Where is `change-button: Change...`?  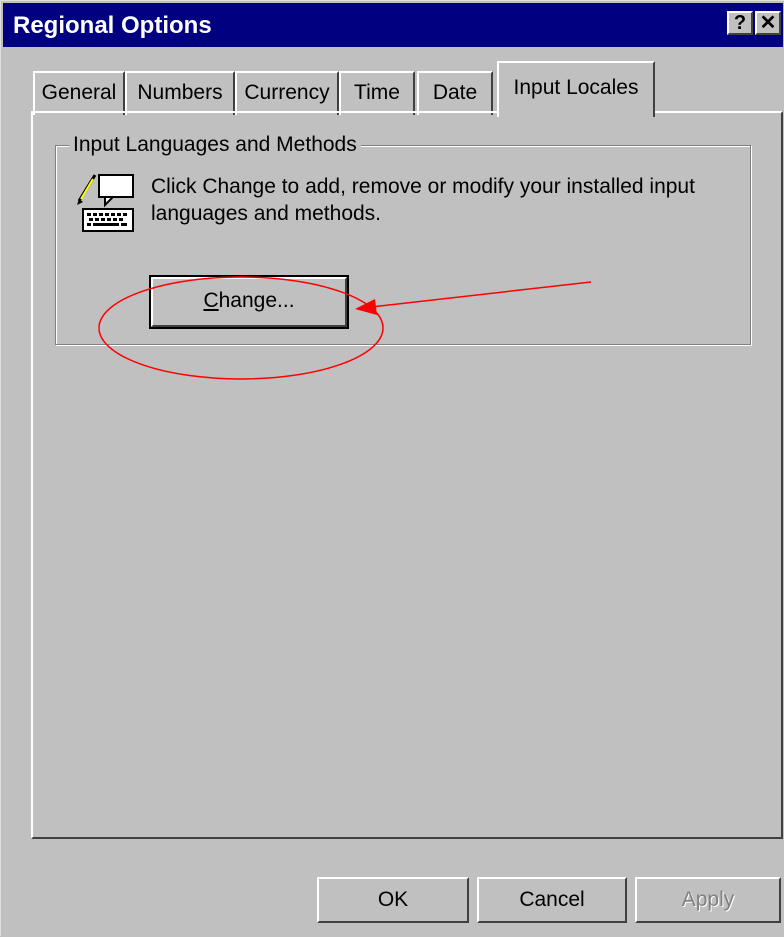
change-button: Change... is located at coordinates (249, 302).